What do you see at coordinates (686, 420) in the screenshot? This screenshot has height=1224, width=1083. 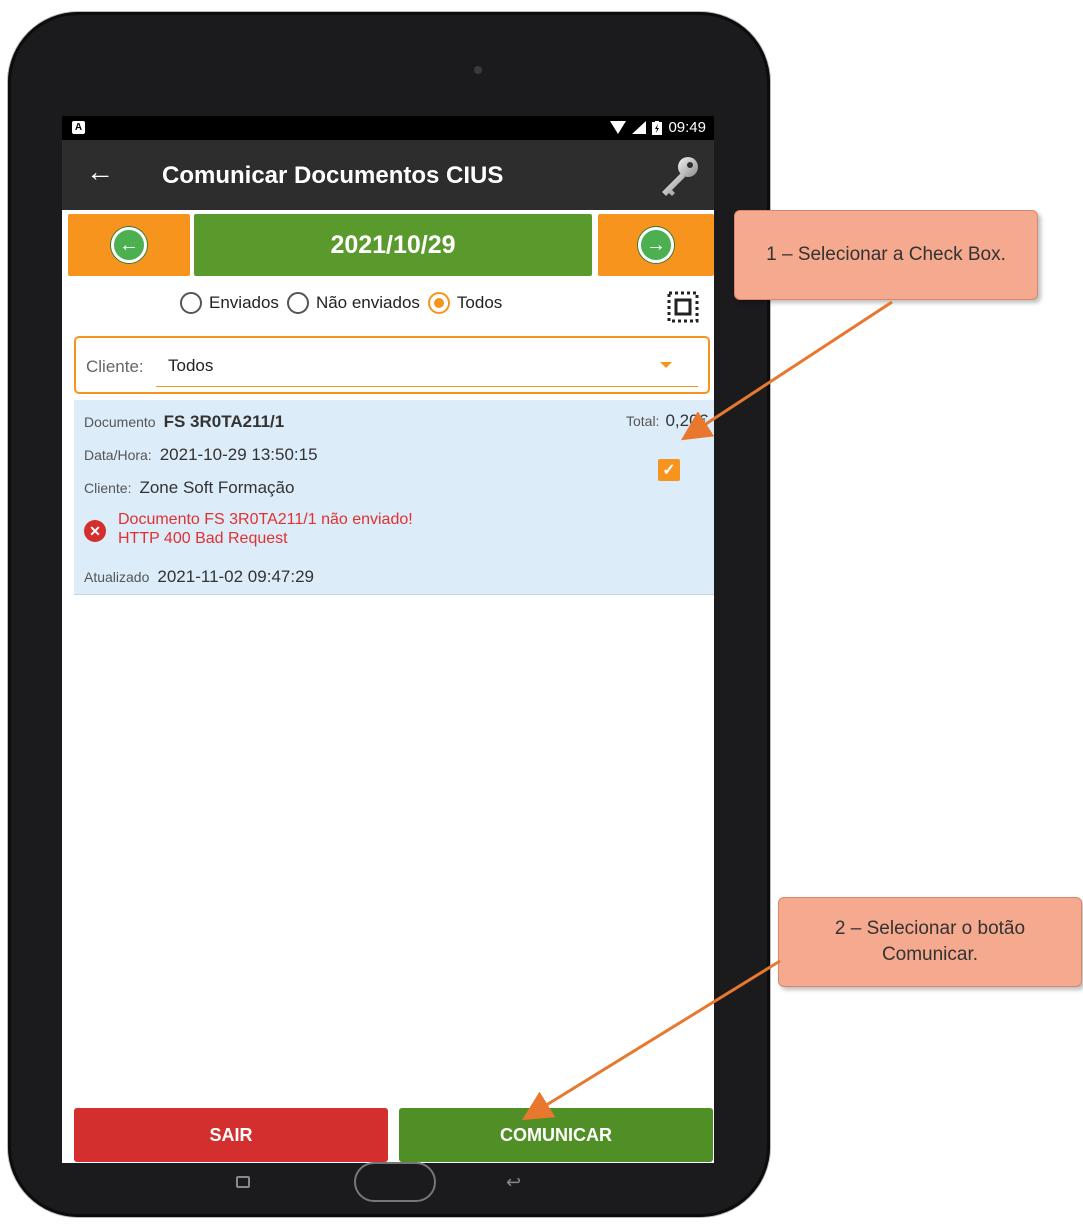 I see `total-value: 0,20€` at bounding box center [686, 420].